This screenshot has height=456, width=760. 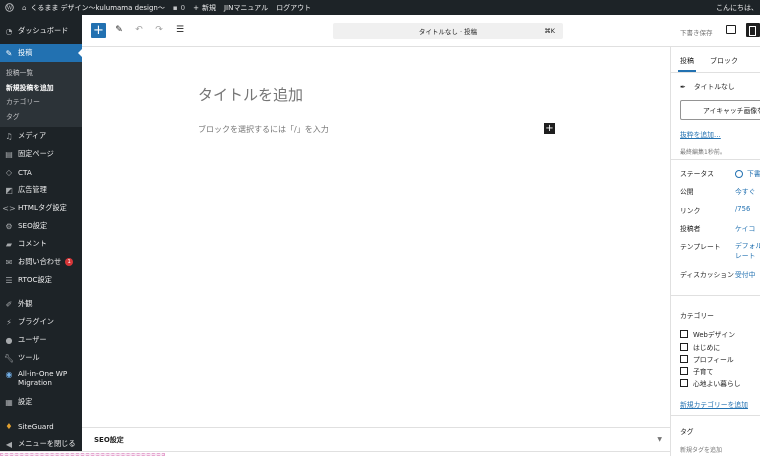 I want to click on sidebar-item-contact: ✉ お問い合わせ 1, so click(x=41, y=262).